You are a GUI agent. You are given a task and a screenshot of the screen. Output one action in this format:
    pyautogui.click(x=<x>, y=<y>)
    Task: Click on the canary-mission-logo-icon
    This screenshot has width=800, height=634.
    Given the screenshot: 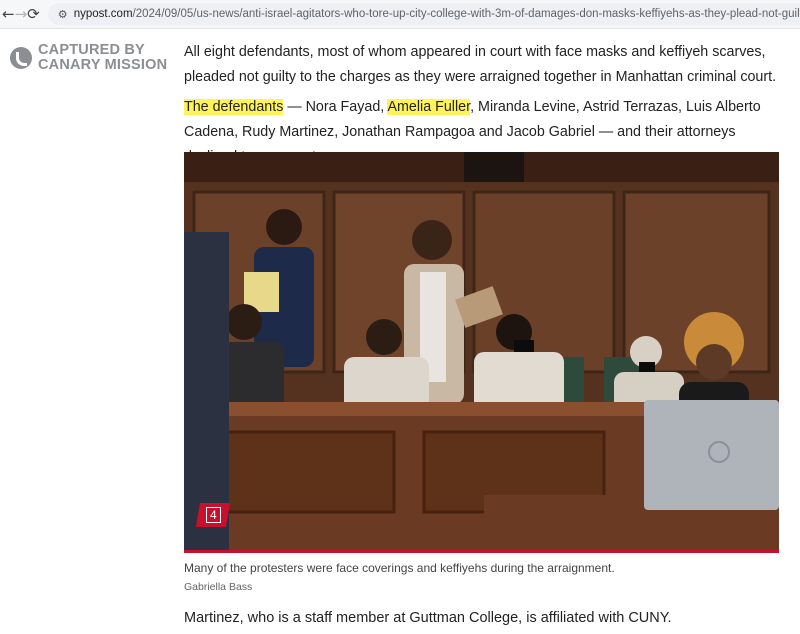 What is the action you would take?
    pyautogui.click(x=21, y=58)
    